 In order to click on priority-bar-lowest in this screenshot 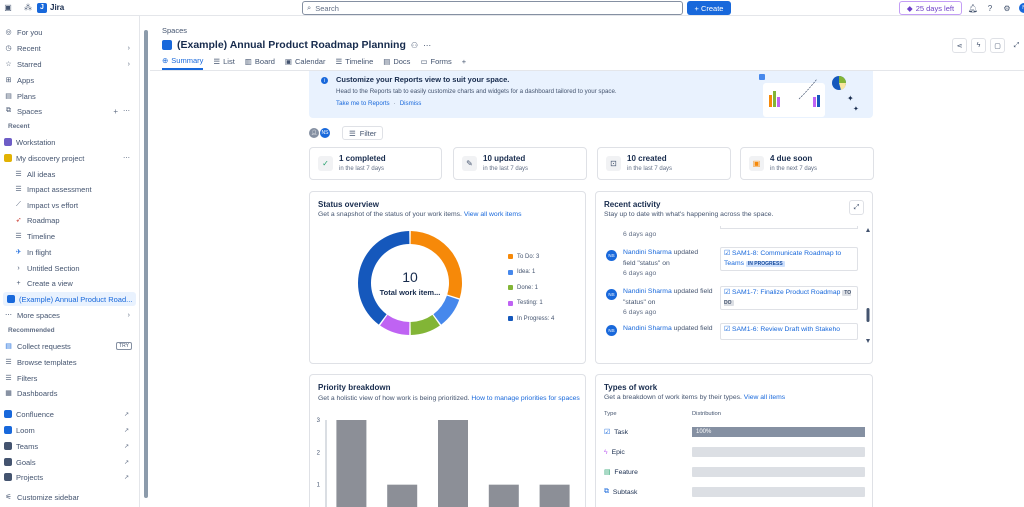, I will do `click(554, 495)`.